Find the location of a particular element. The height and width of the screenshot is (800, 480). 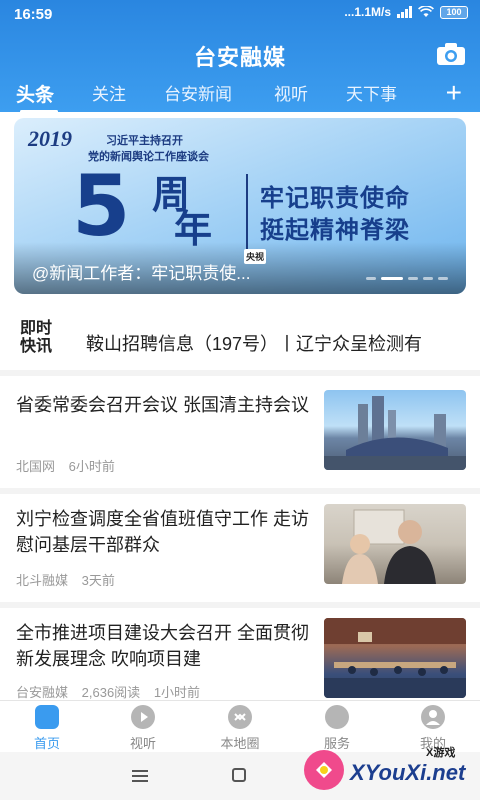

channel-tabs: 头条 关注 台安新闻 视听 天下事 is located at coordinates (240, 95).